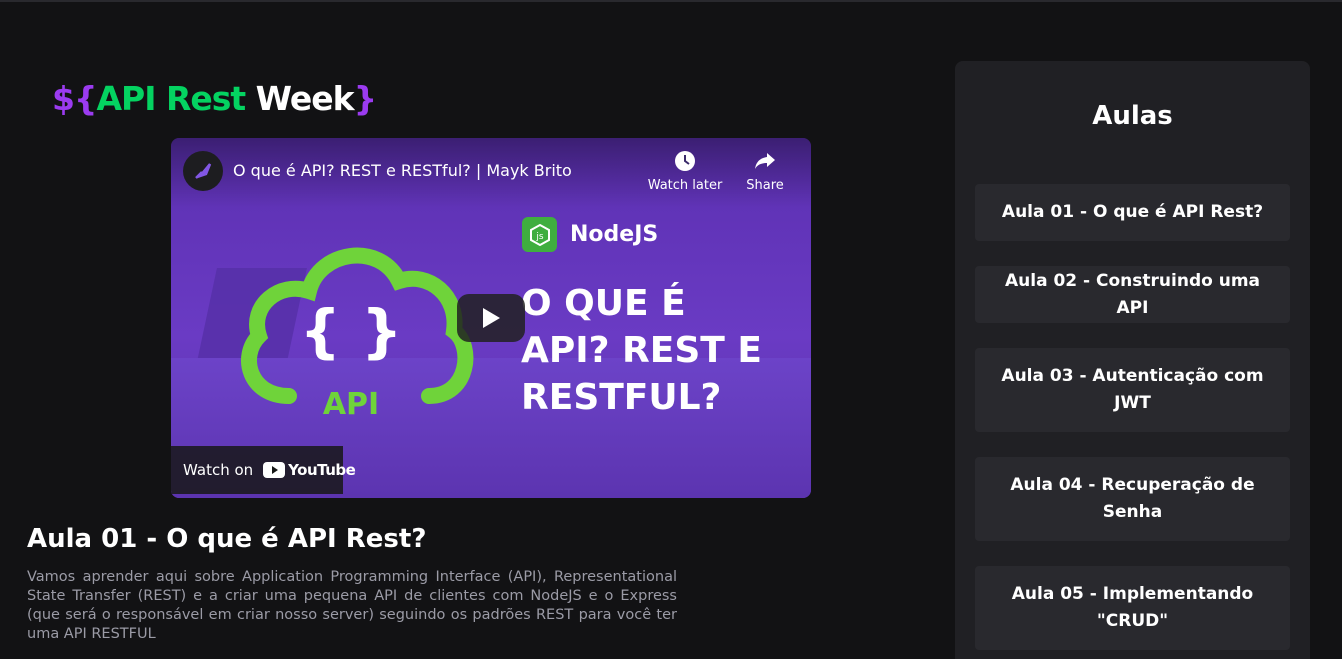  I want to click on share-label: Share, so click(765, 185).